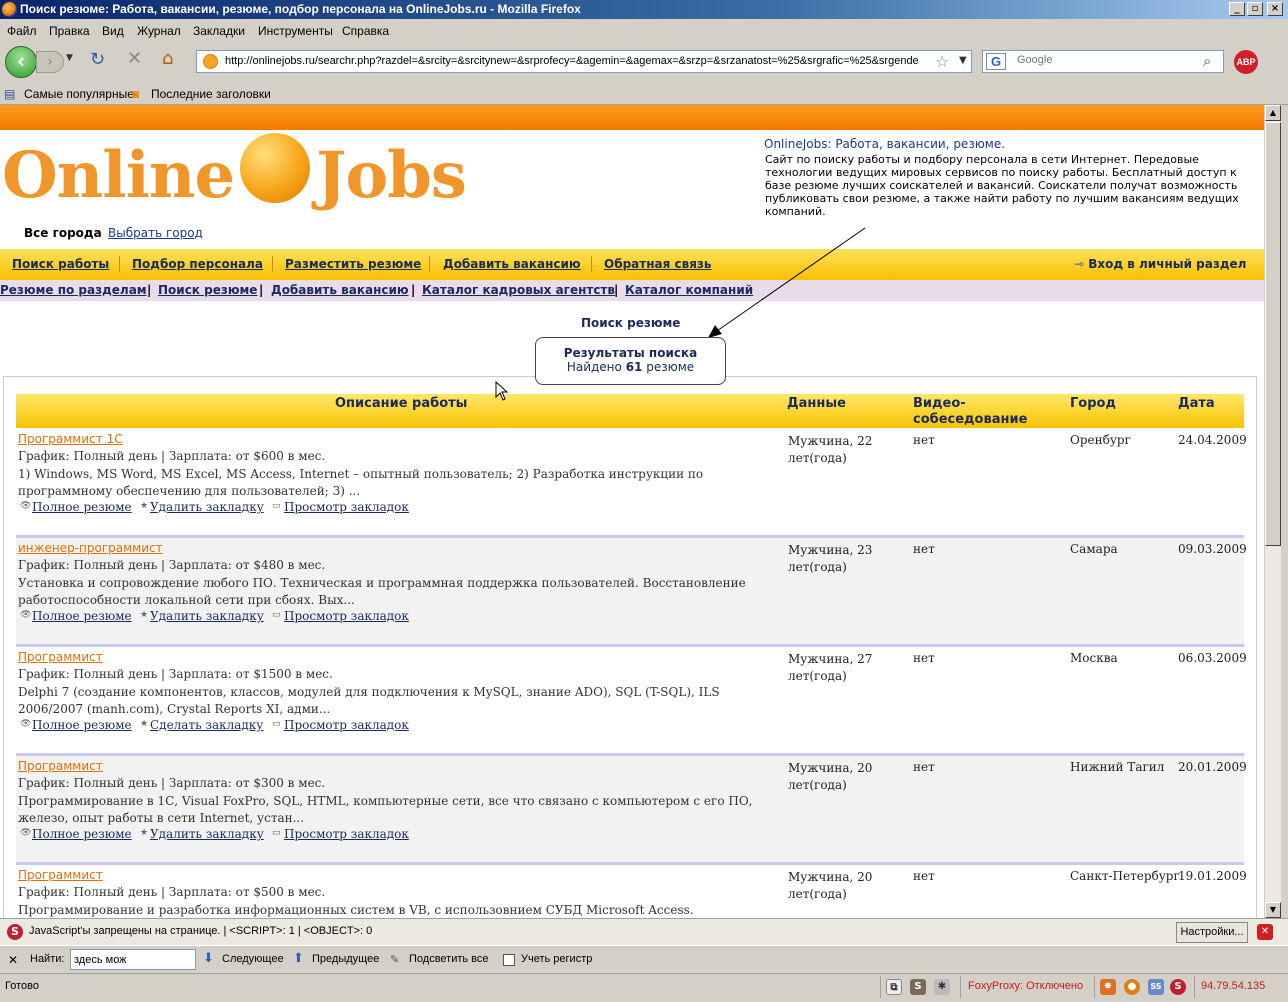  Describe the element at coordinates (144, 833) in the screenshot. I see `star-icon: ★` at that location.